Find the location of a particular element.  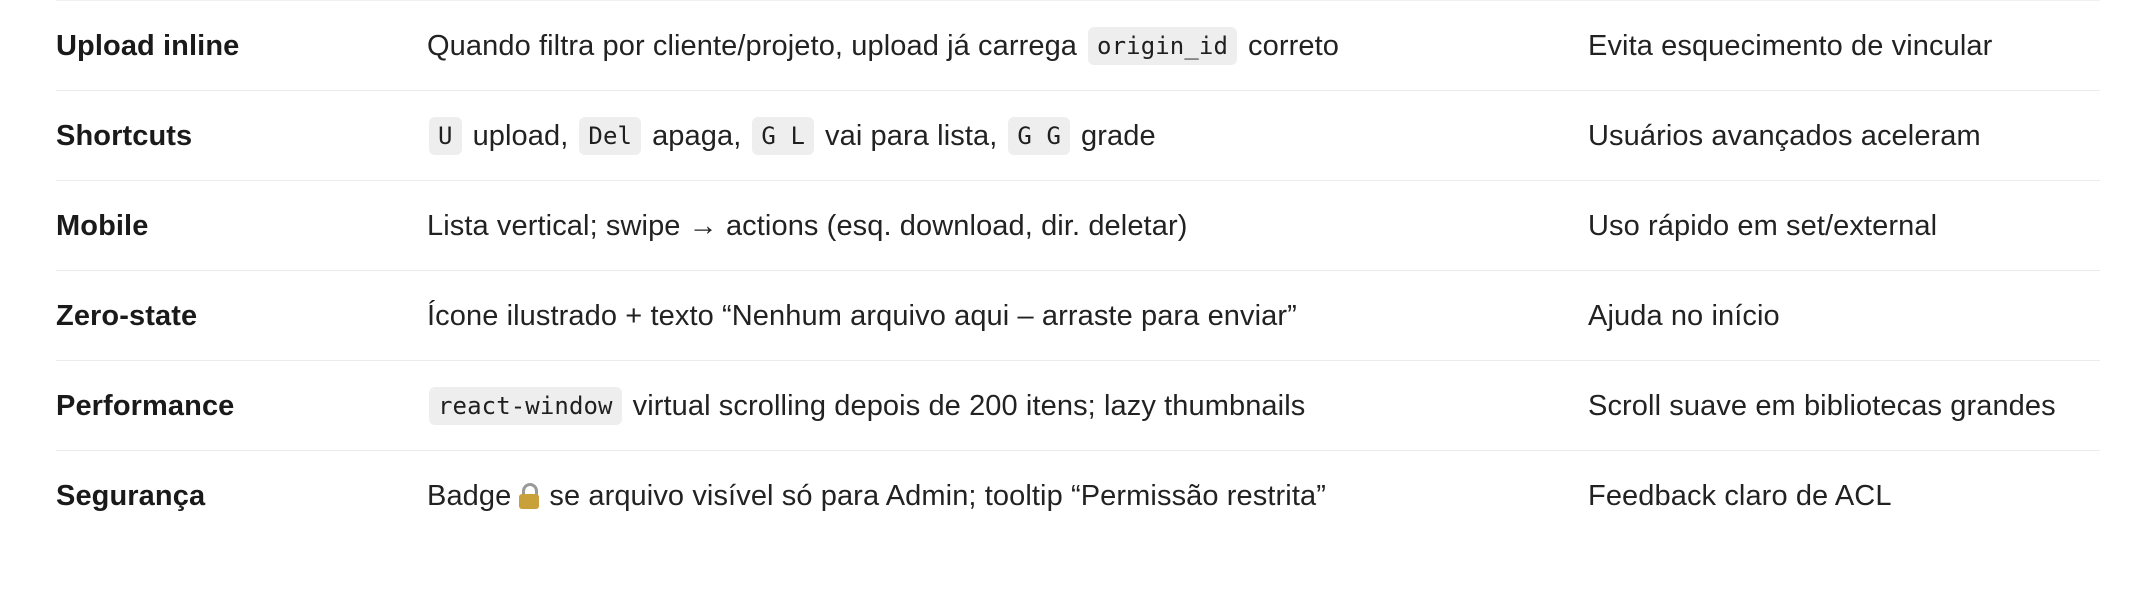

feature-name: Mobile is located at coordinates (102, 225).